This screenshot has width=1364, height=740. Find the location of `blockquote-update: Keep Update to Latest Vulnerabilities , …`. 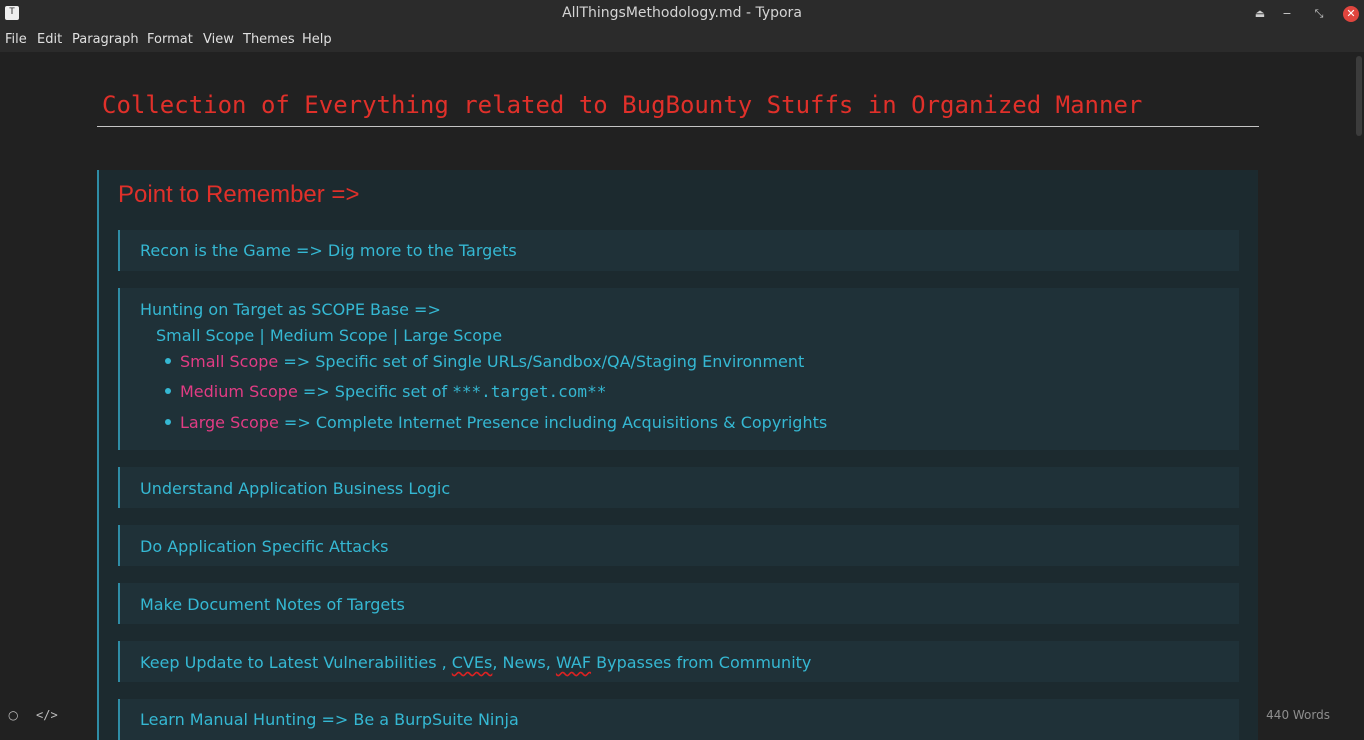

blockquote-update: Keep Update to Latest Vulnerabilities , … is located at coordinates (678, 661).